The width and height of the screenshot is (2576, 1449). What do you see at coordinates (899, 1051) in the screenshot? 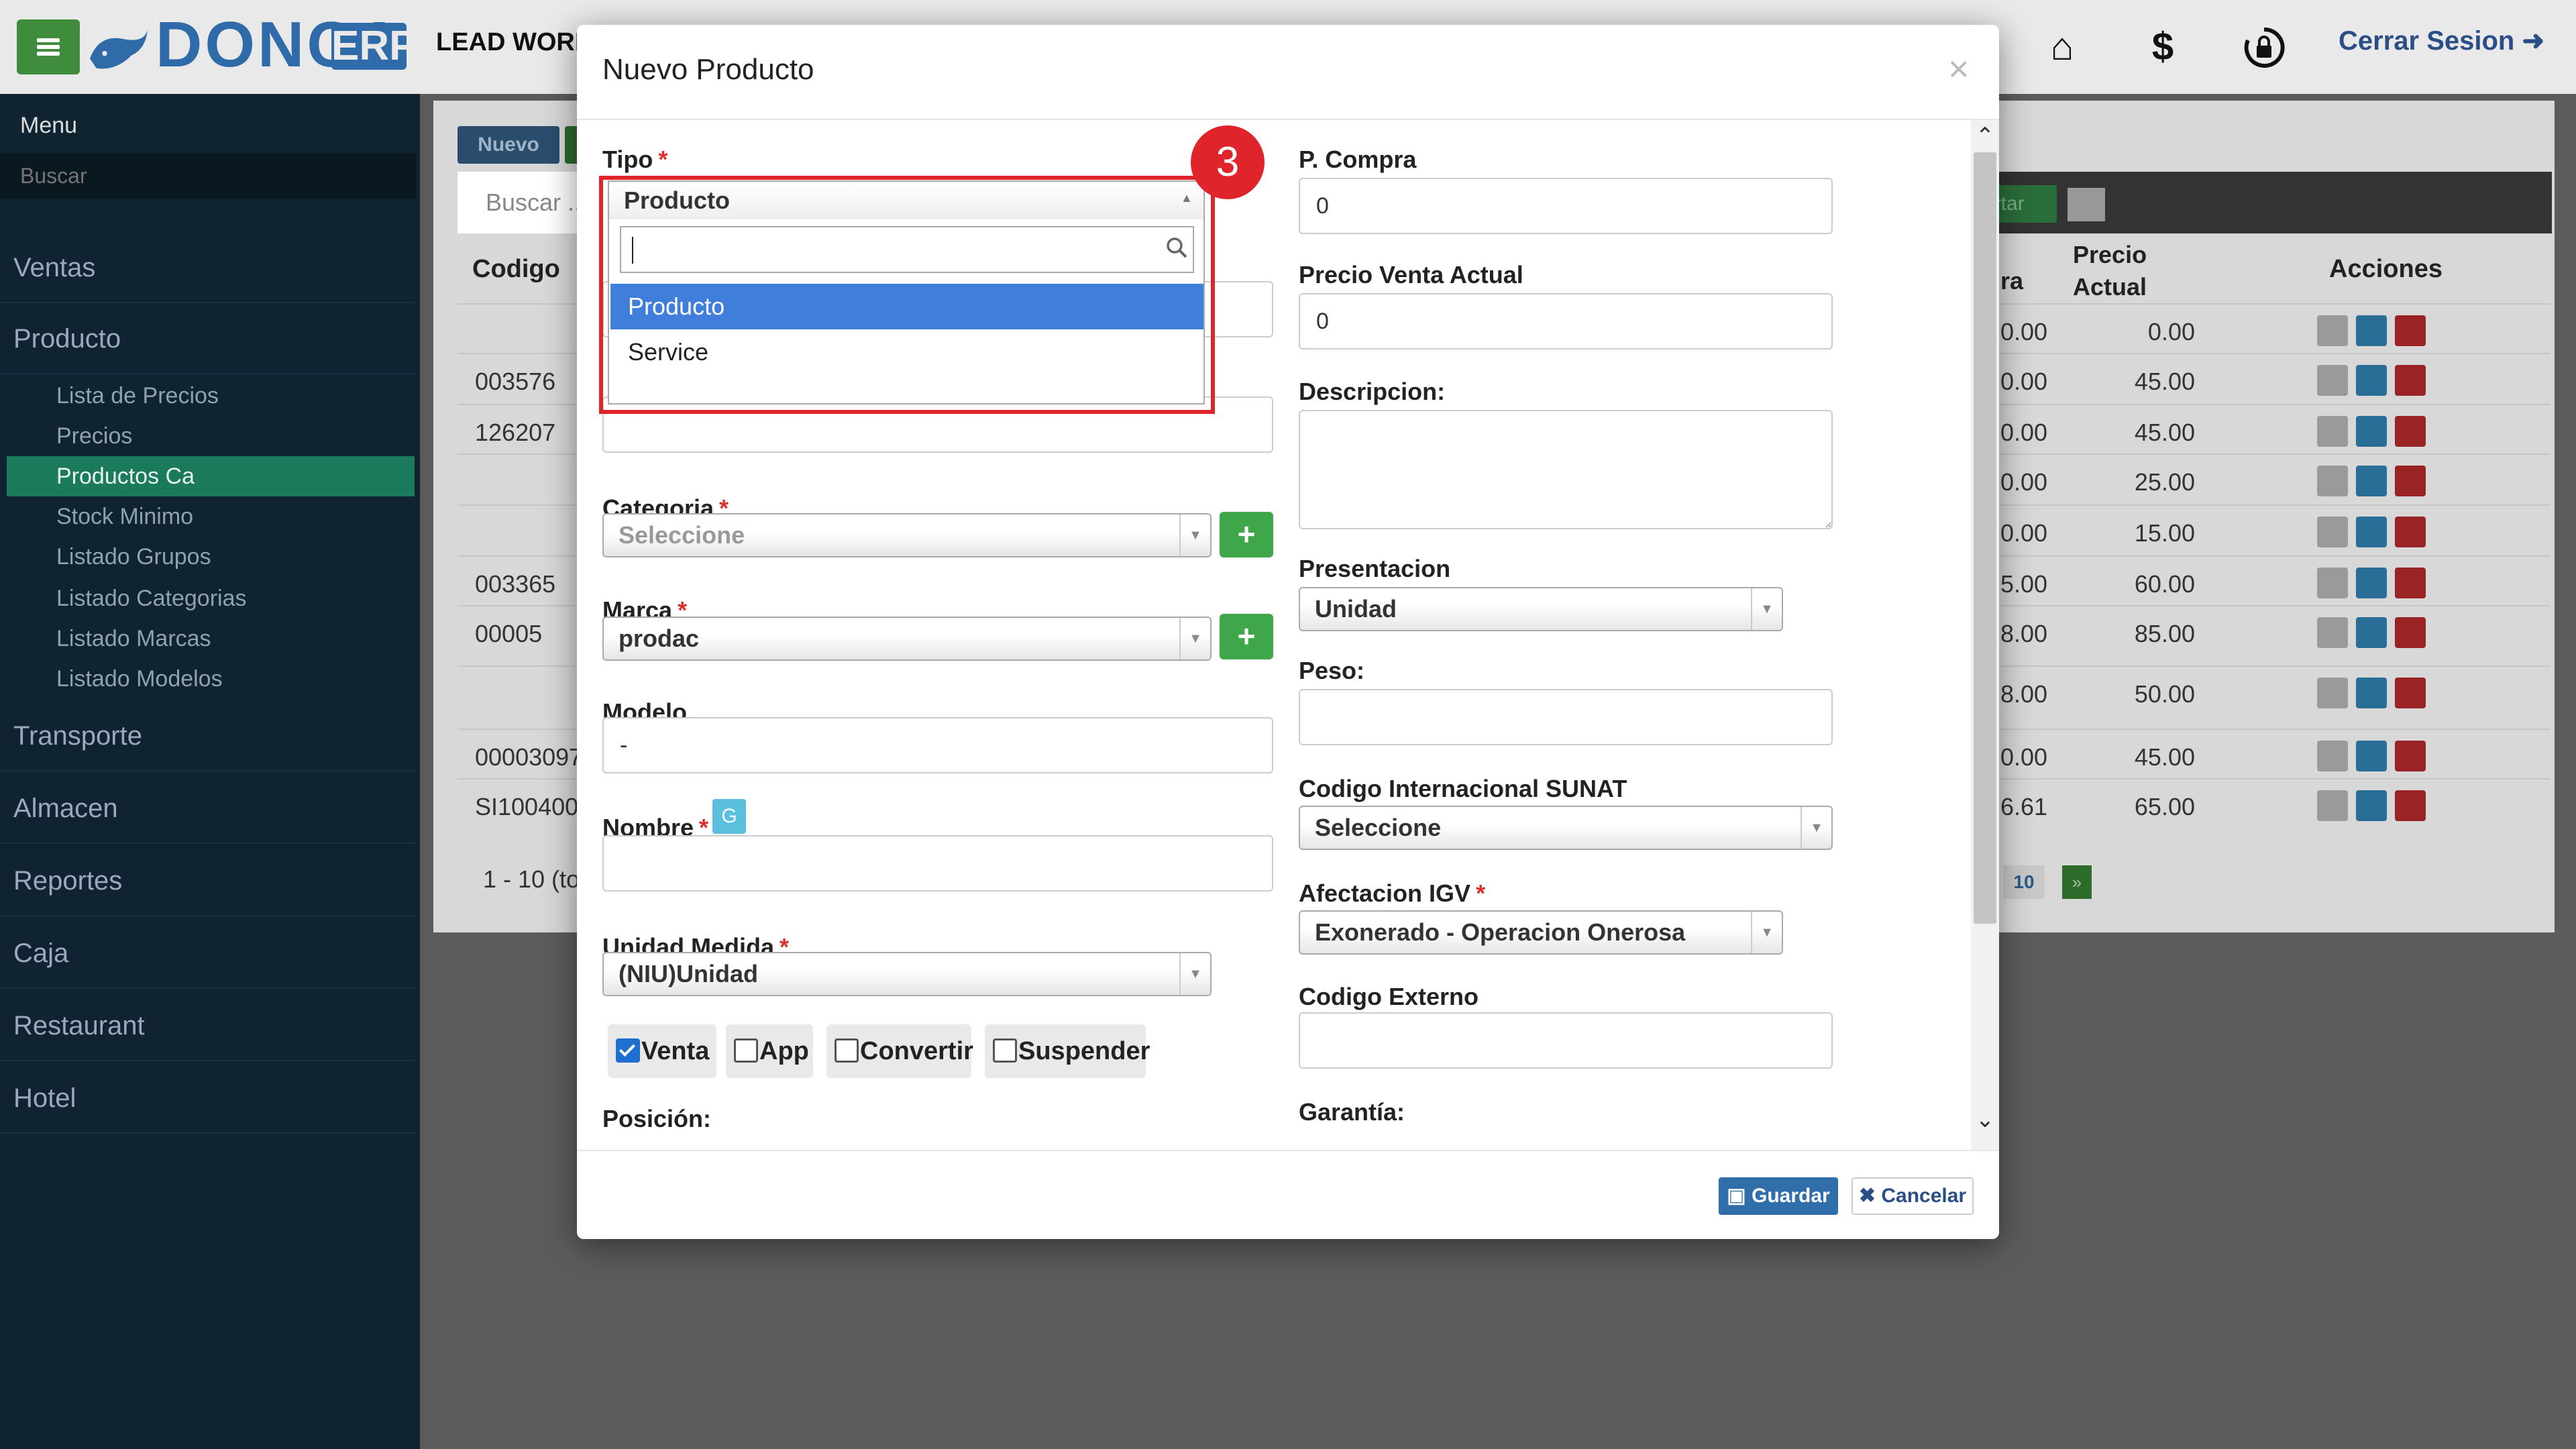
I see `convertir-checkbox: Convertir` at bounding box center [899, 1051].